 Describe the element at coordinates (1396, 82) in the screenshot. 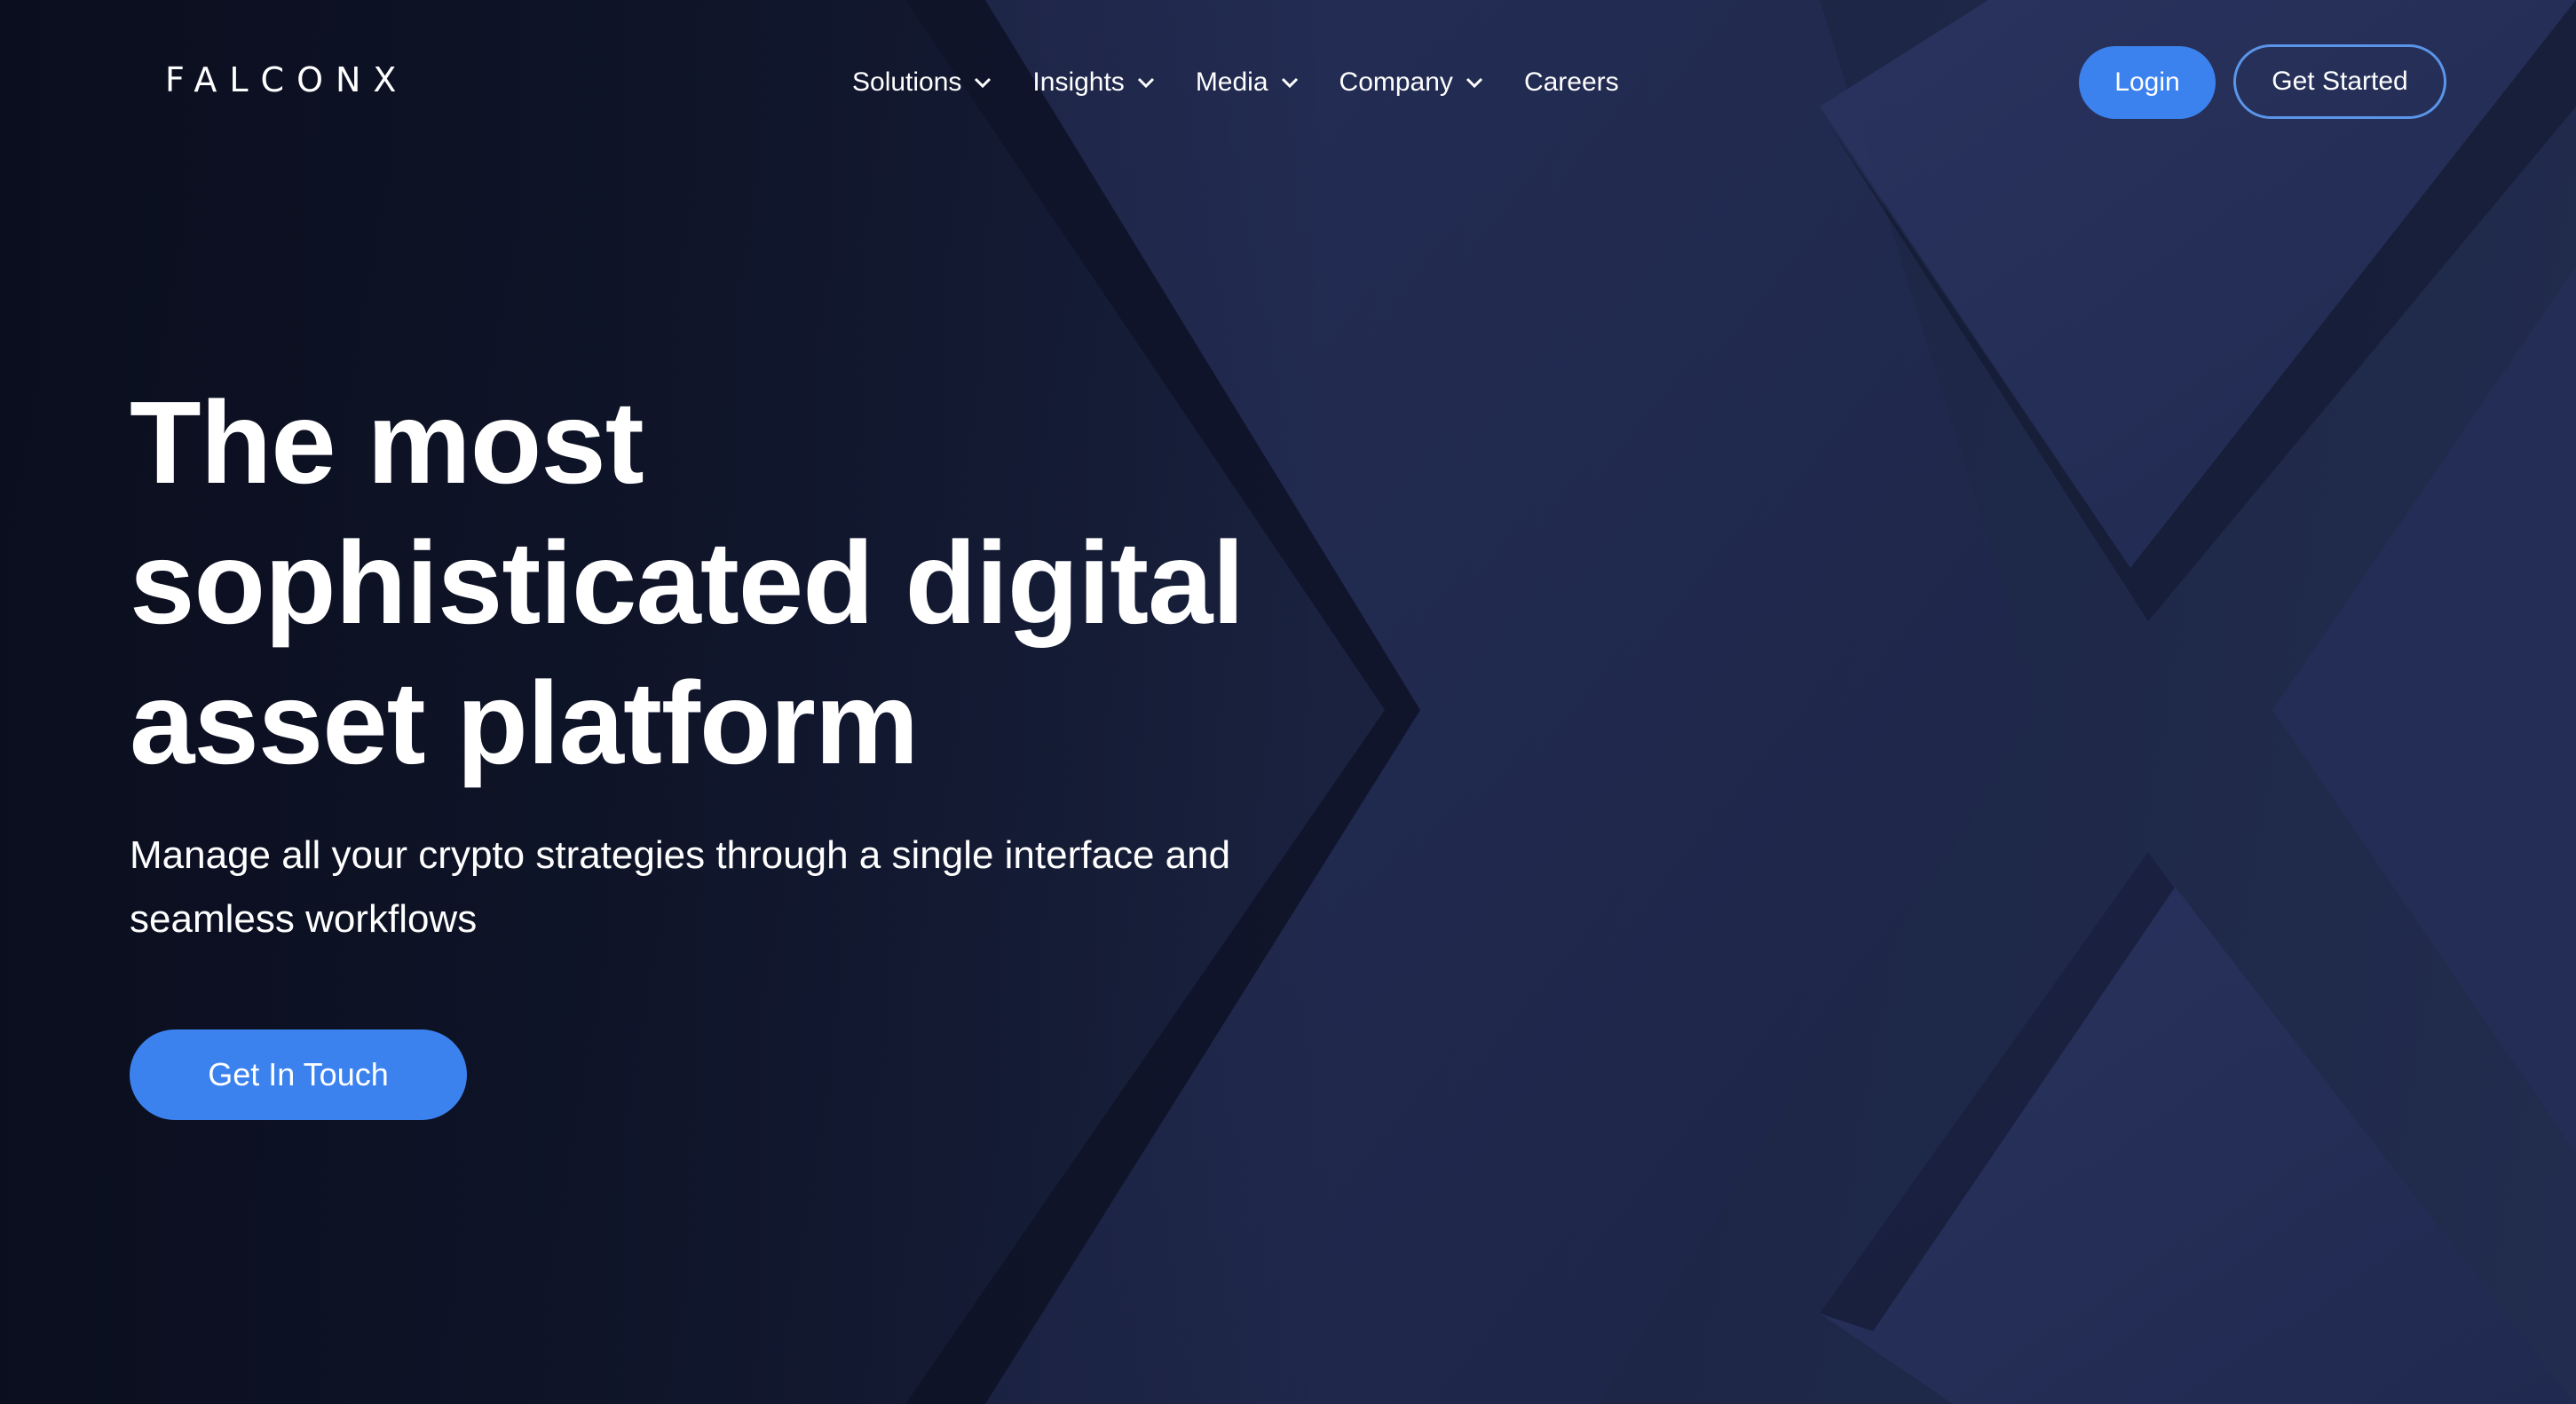

I see `nav-item-label: Company` at that location.